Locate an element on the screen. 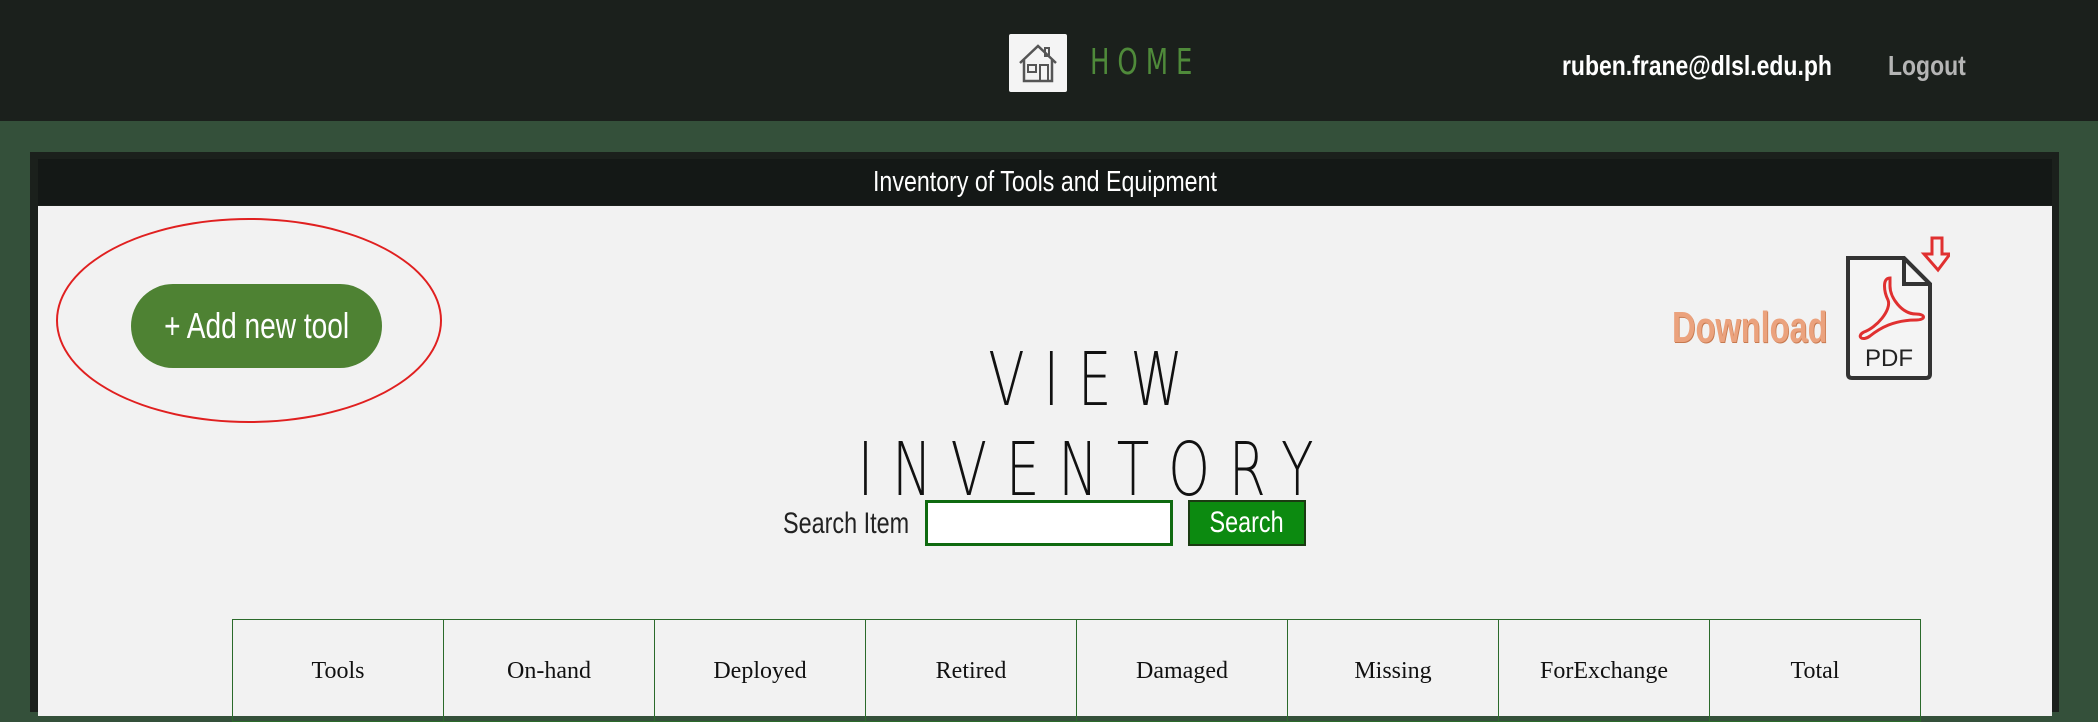 Image resolution: width=2098 pixels, height=722 pixels. panel-title-bar: Inventory of Tools and Equipment is located at coordinates (1045, 182).